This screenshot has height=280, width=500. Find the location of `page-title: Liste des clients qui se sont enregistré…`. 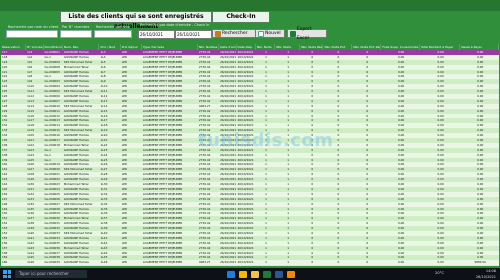

page-title: Liste des clients qui se sont enregistré… is located at coordinates (136, 20).